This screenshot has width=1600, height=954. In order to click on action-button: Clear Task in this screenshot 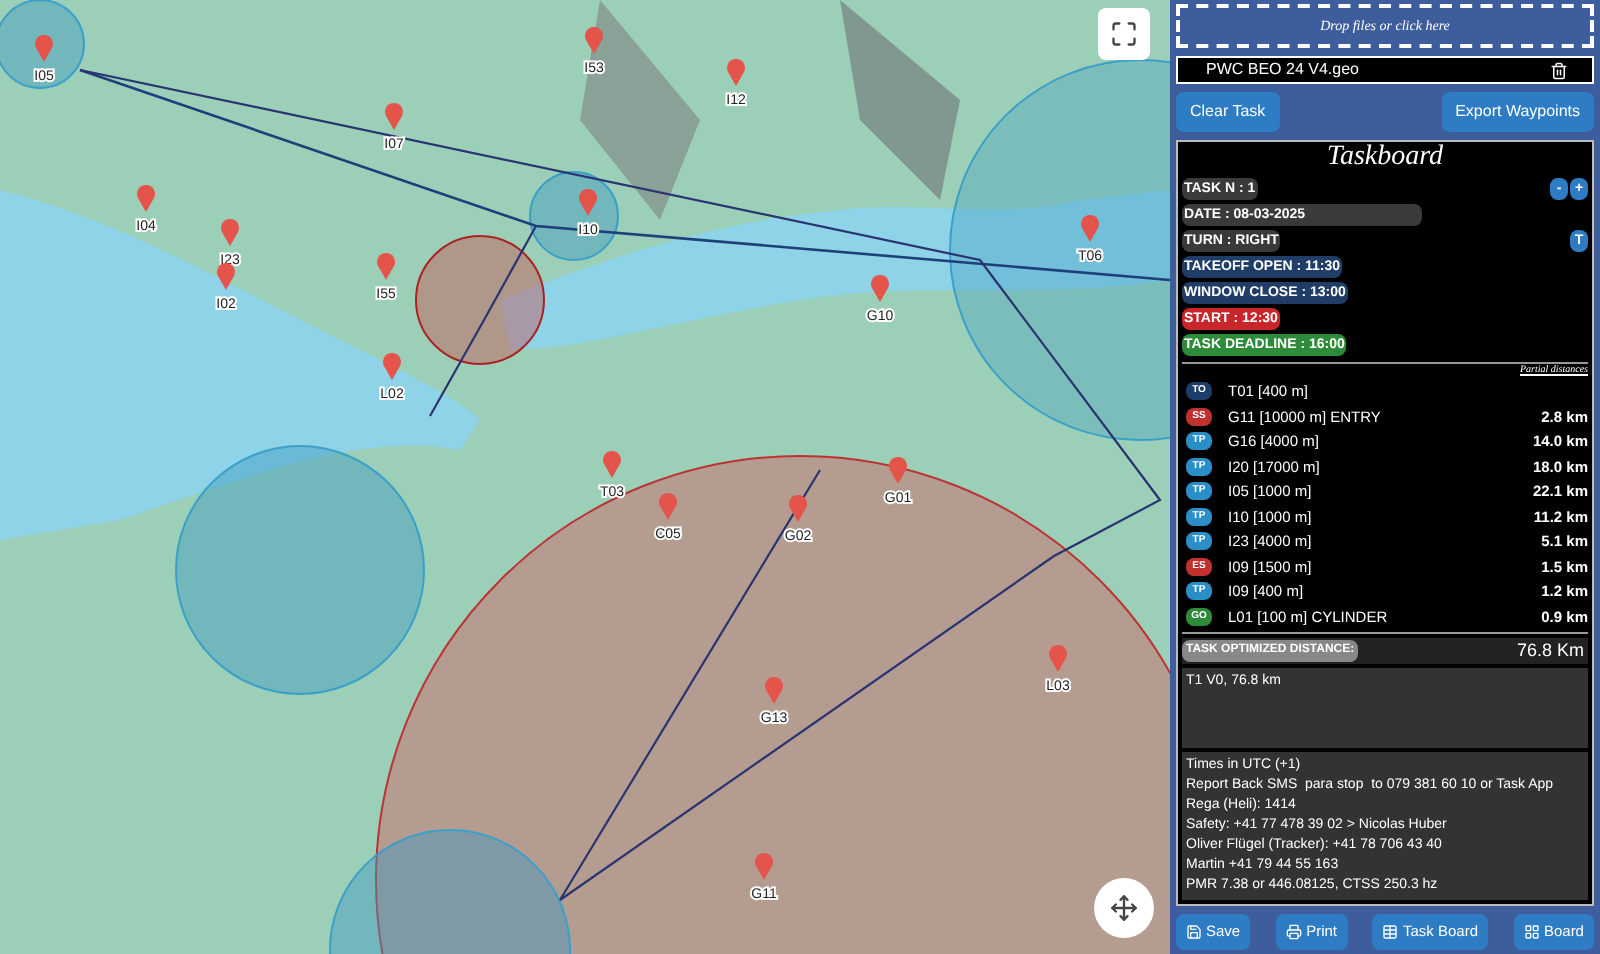, I will do `click(1228, 112)`.